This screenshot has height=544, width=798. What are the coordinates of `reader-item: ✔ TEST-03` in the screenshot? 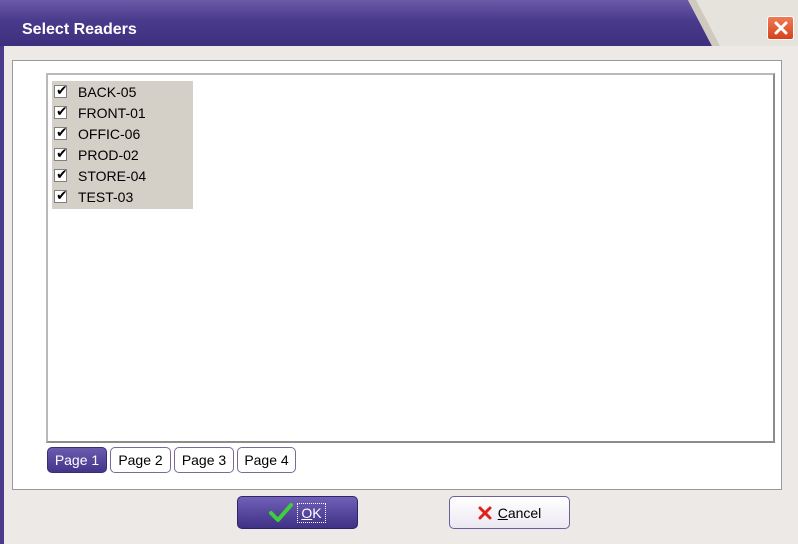 It's located at (122, 196).